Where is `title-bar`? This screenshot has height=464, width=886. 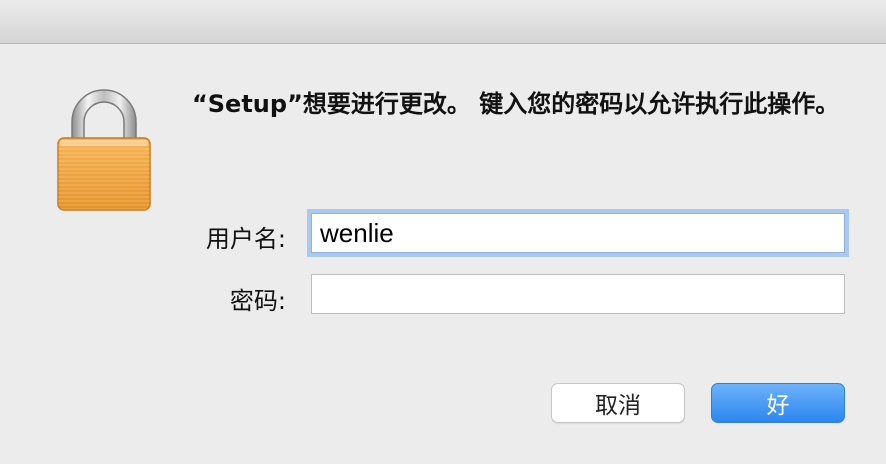 title-bar is located at coordinates (443, 22).